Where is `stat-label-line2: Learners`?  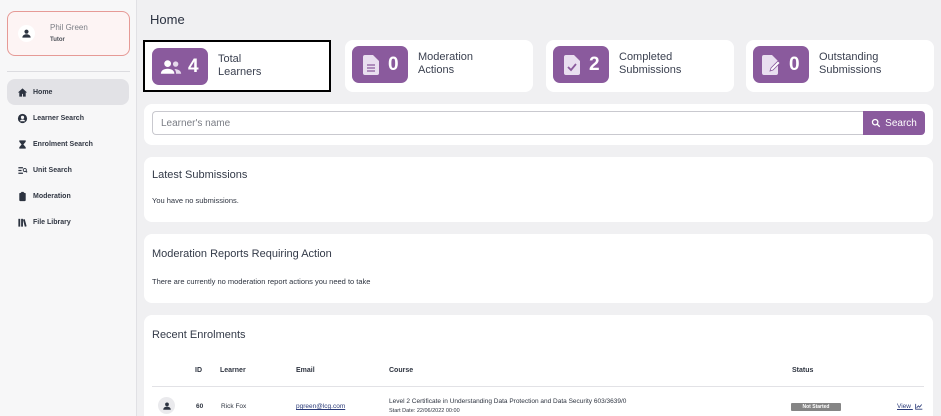
stat-label-line2: Learners is located at coordinates (240, 72).